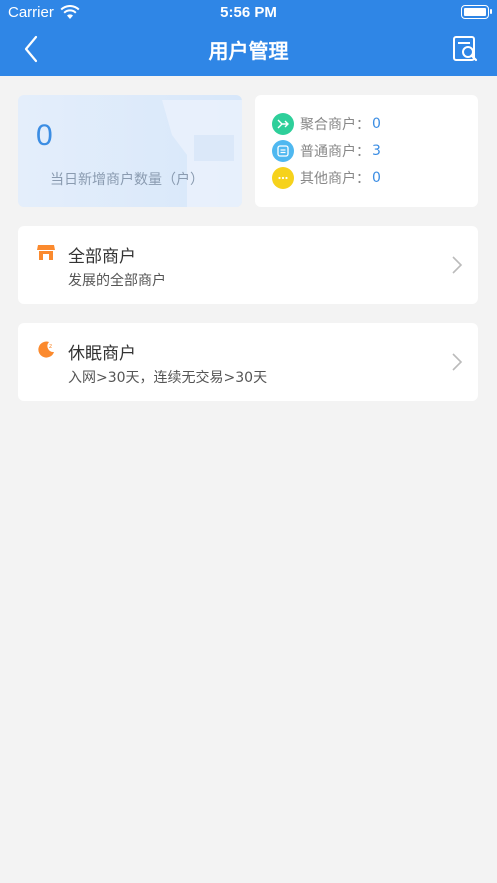  I want to click on moon-icon: z, so click(46, 349).